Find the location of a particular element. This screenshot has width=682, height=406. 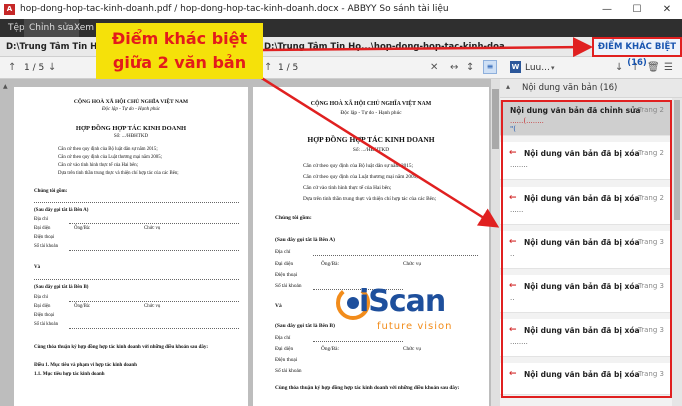

arrow-to-difference-button is located at coordinates (427, 47).